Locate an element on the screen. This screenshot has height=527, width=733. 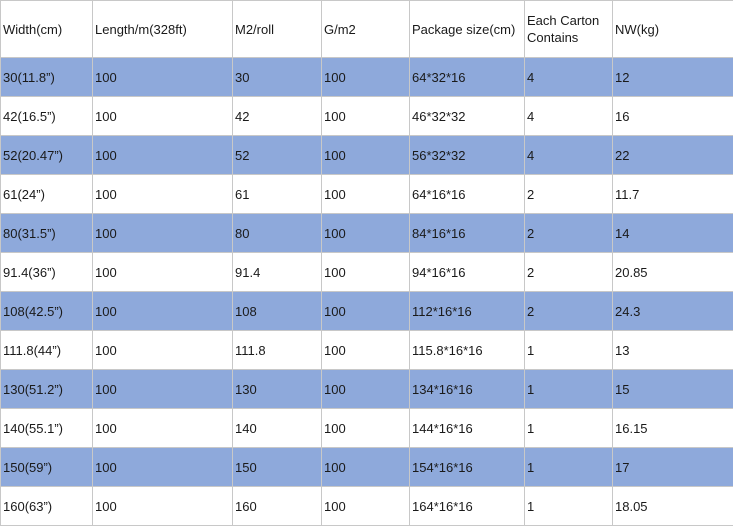
cell-net-weight: 20.85 is located at coordinates (672, 272).